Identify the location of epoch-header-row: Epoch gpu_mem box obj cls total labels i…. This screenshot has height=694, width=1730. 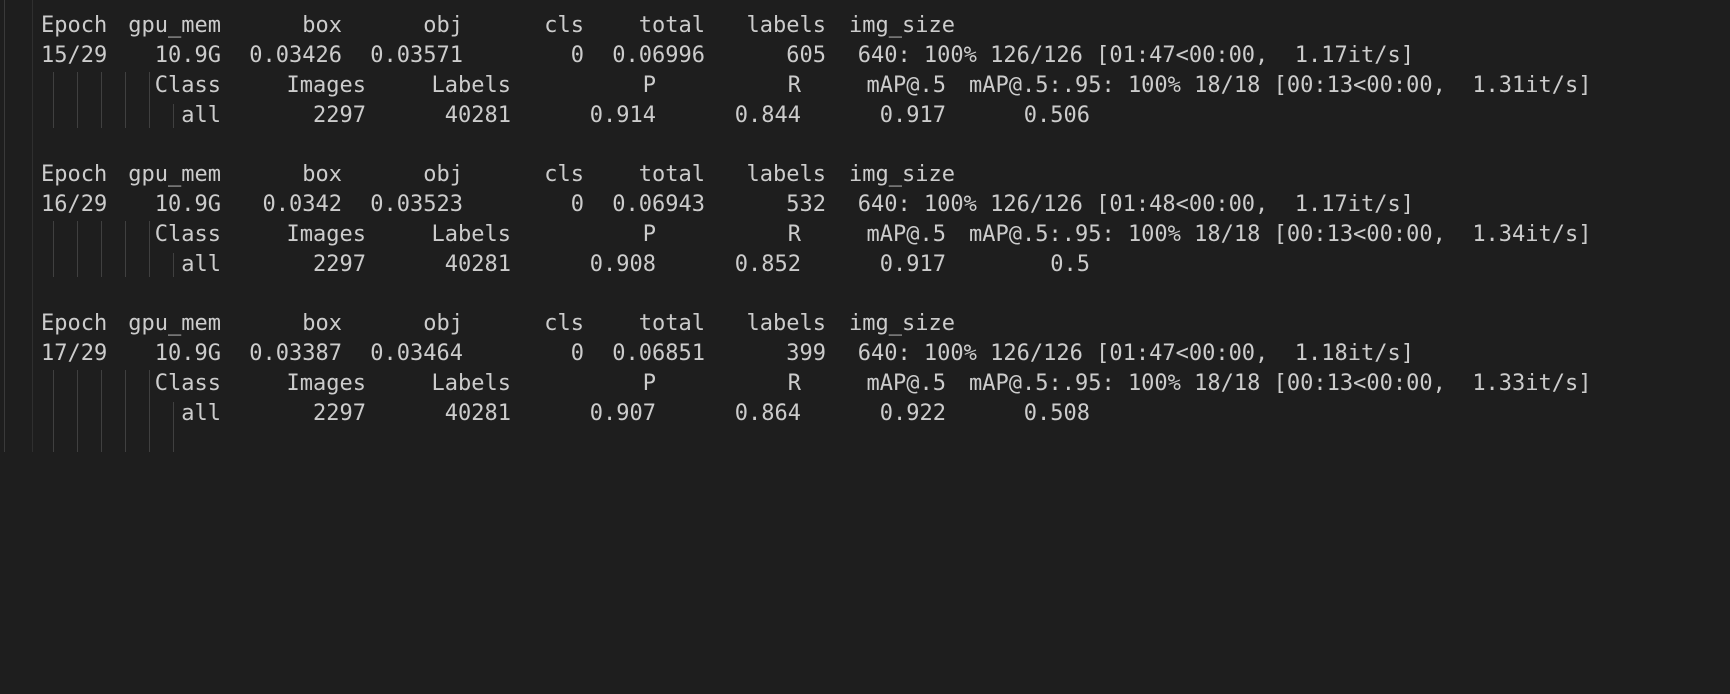
(477, 323).